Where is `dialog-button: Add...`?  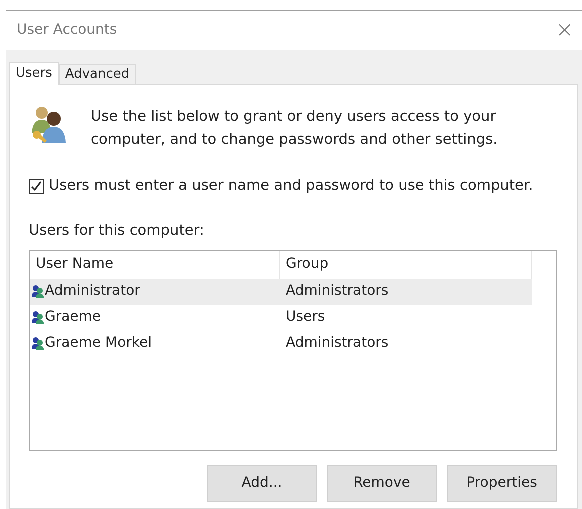 dialog-button: Add... is located at coordinates (262, 483).